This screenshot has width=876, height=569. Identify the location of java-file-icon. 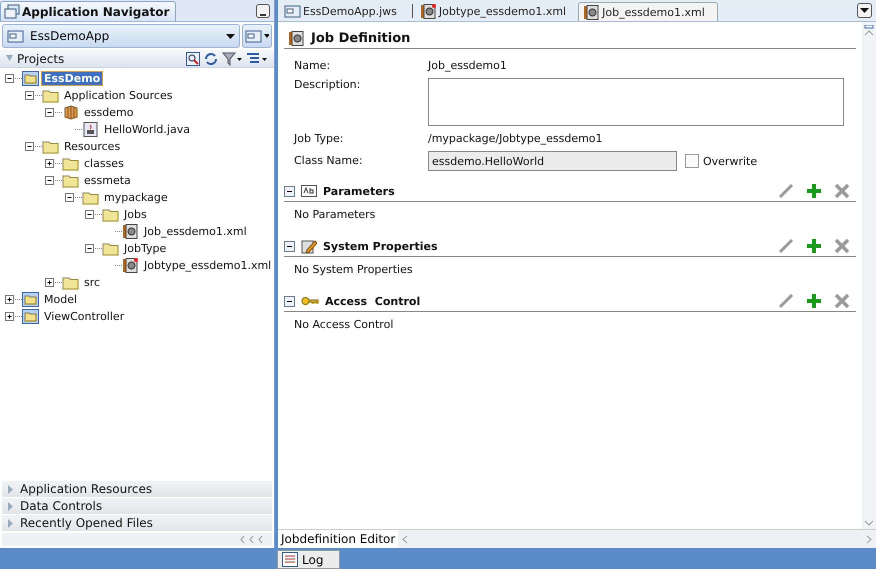
(90, 129).